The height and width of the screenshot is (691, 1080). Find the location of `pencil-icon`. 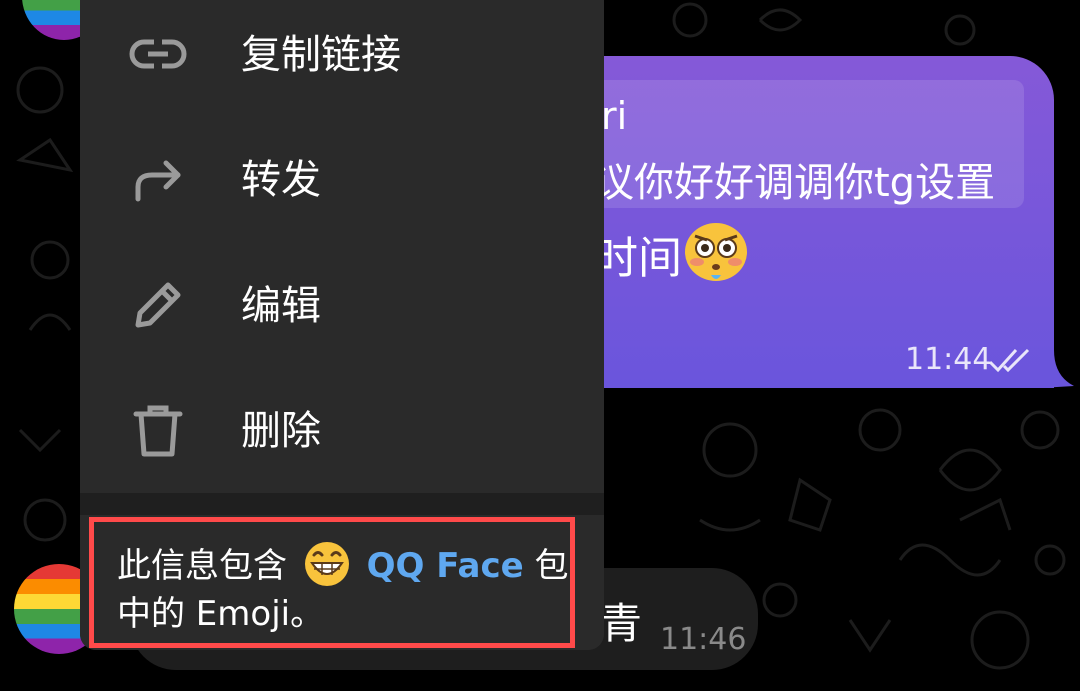

pencil-icon is located at coordinates (158, 305).